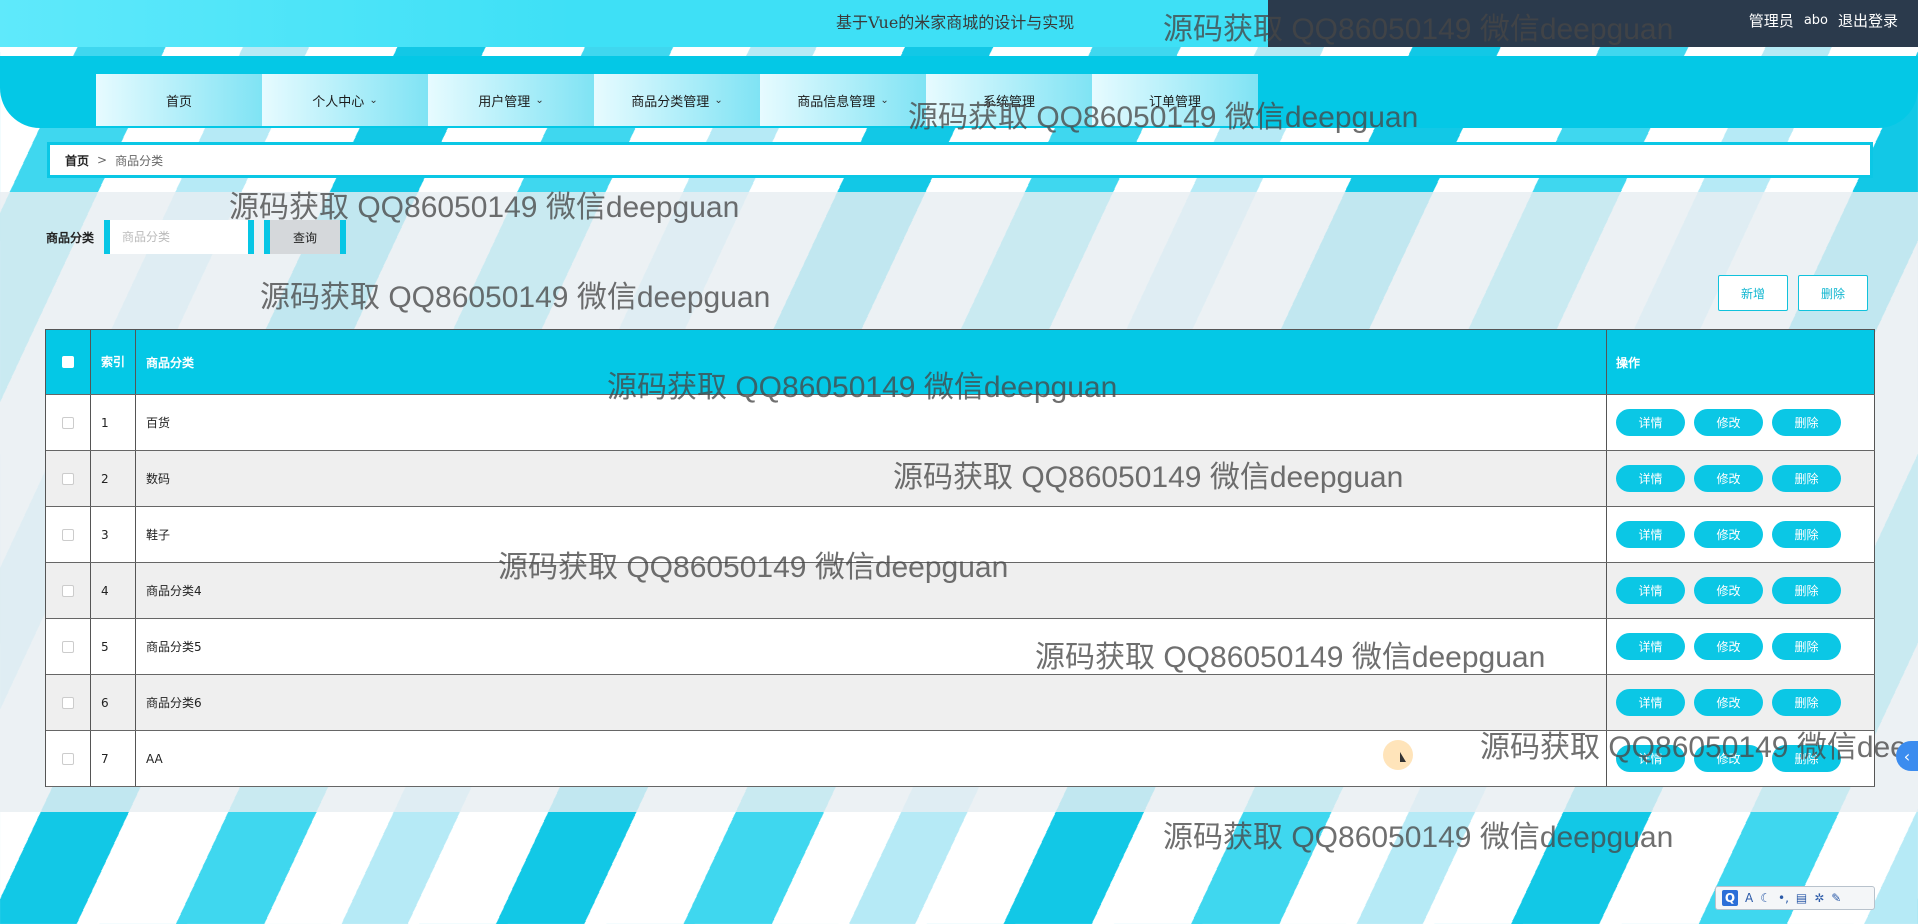 The width and height of the screenshot is (1918, 924). What do you see at coordinates (113, 702) in the screenshot?
I see `row-index: 6` at bounding box center [113, 702].